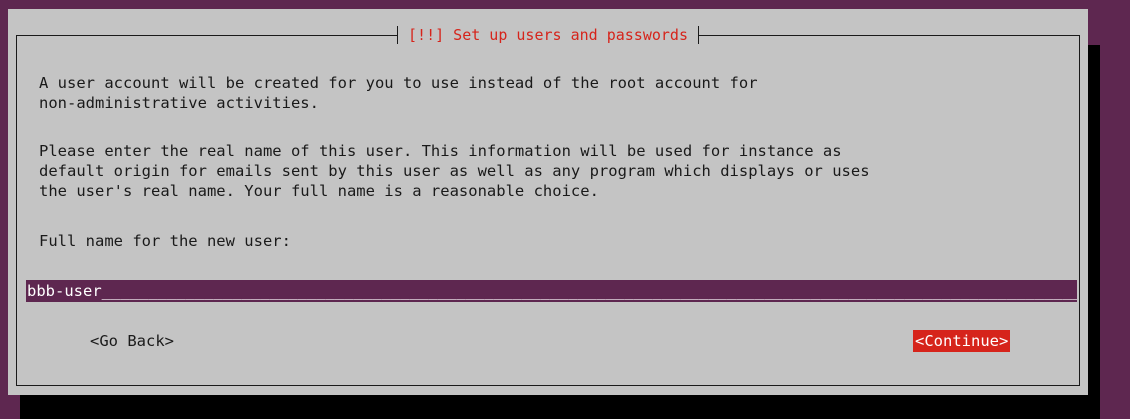 The height and width of the screenshot is (419, 1130). Describe the element at coordinates (698, 35) in the screenshot. I see `title-right-bracket` at that location.